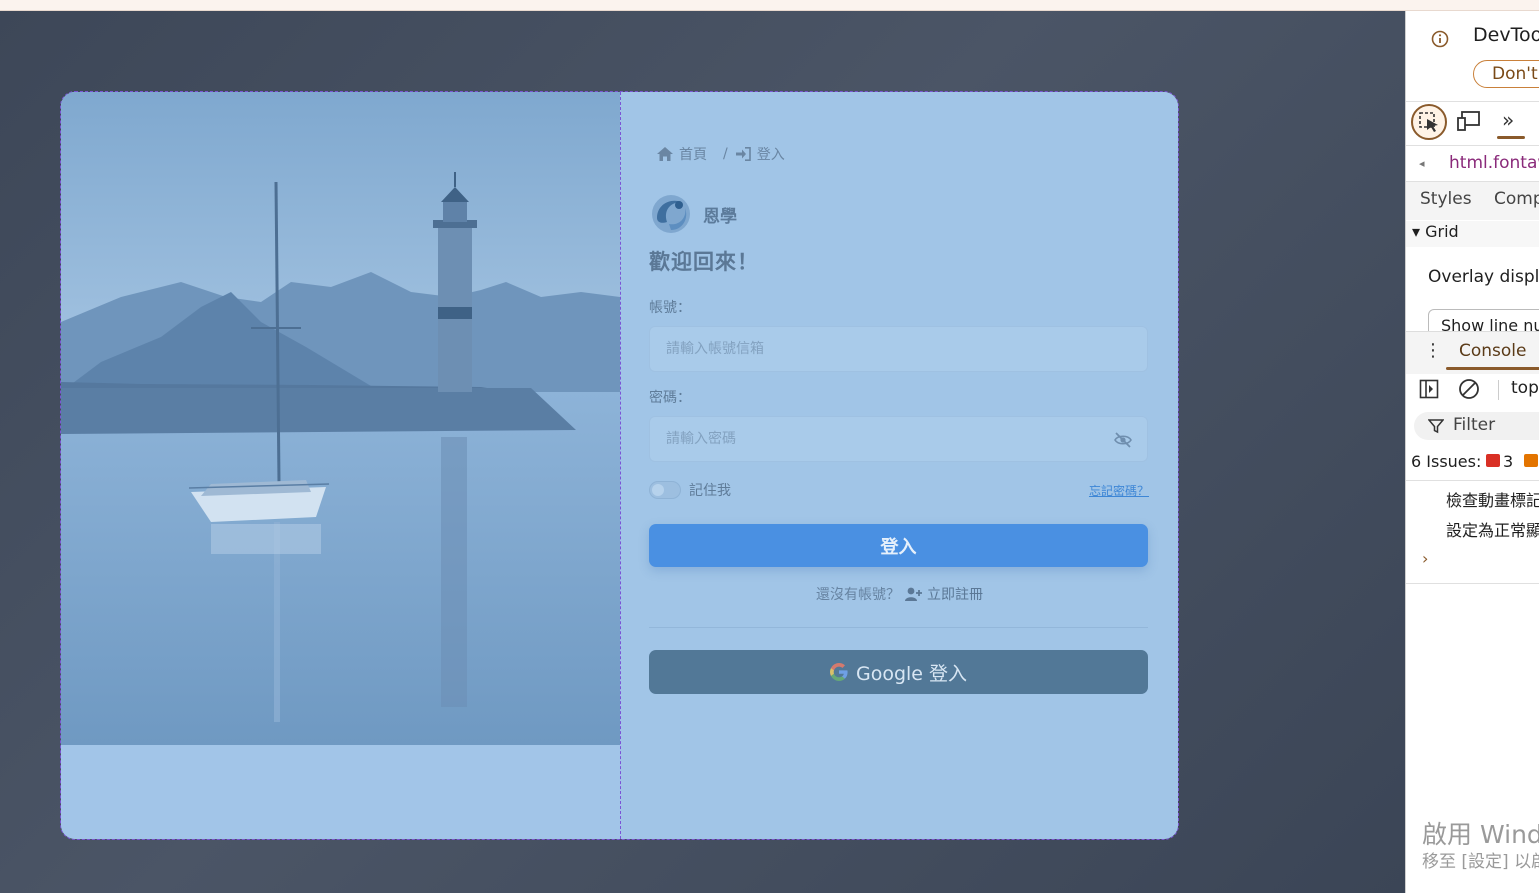 The width and height of the screenshot is (1539, 893). What do you see at coordinates (881, 439) in the screenshot?
I see `password-input` at bounding box center [881, 439].